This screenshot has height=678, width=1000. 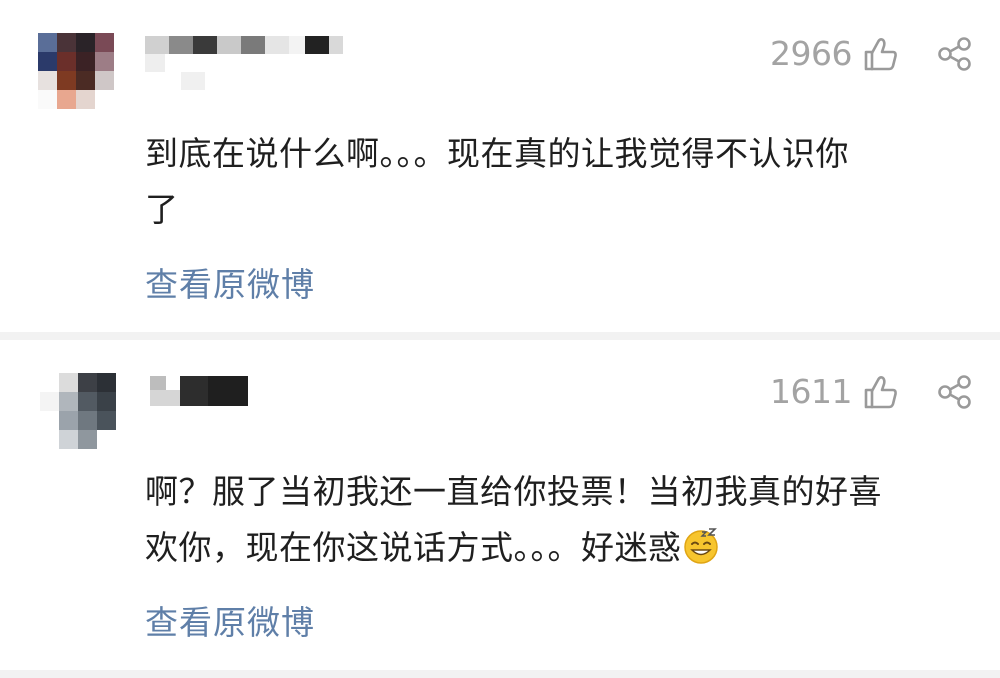 I want to click on like-count: 2966, so click(x=811, y=53).